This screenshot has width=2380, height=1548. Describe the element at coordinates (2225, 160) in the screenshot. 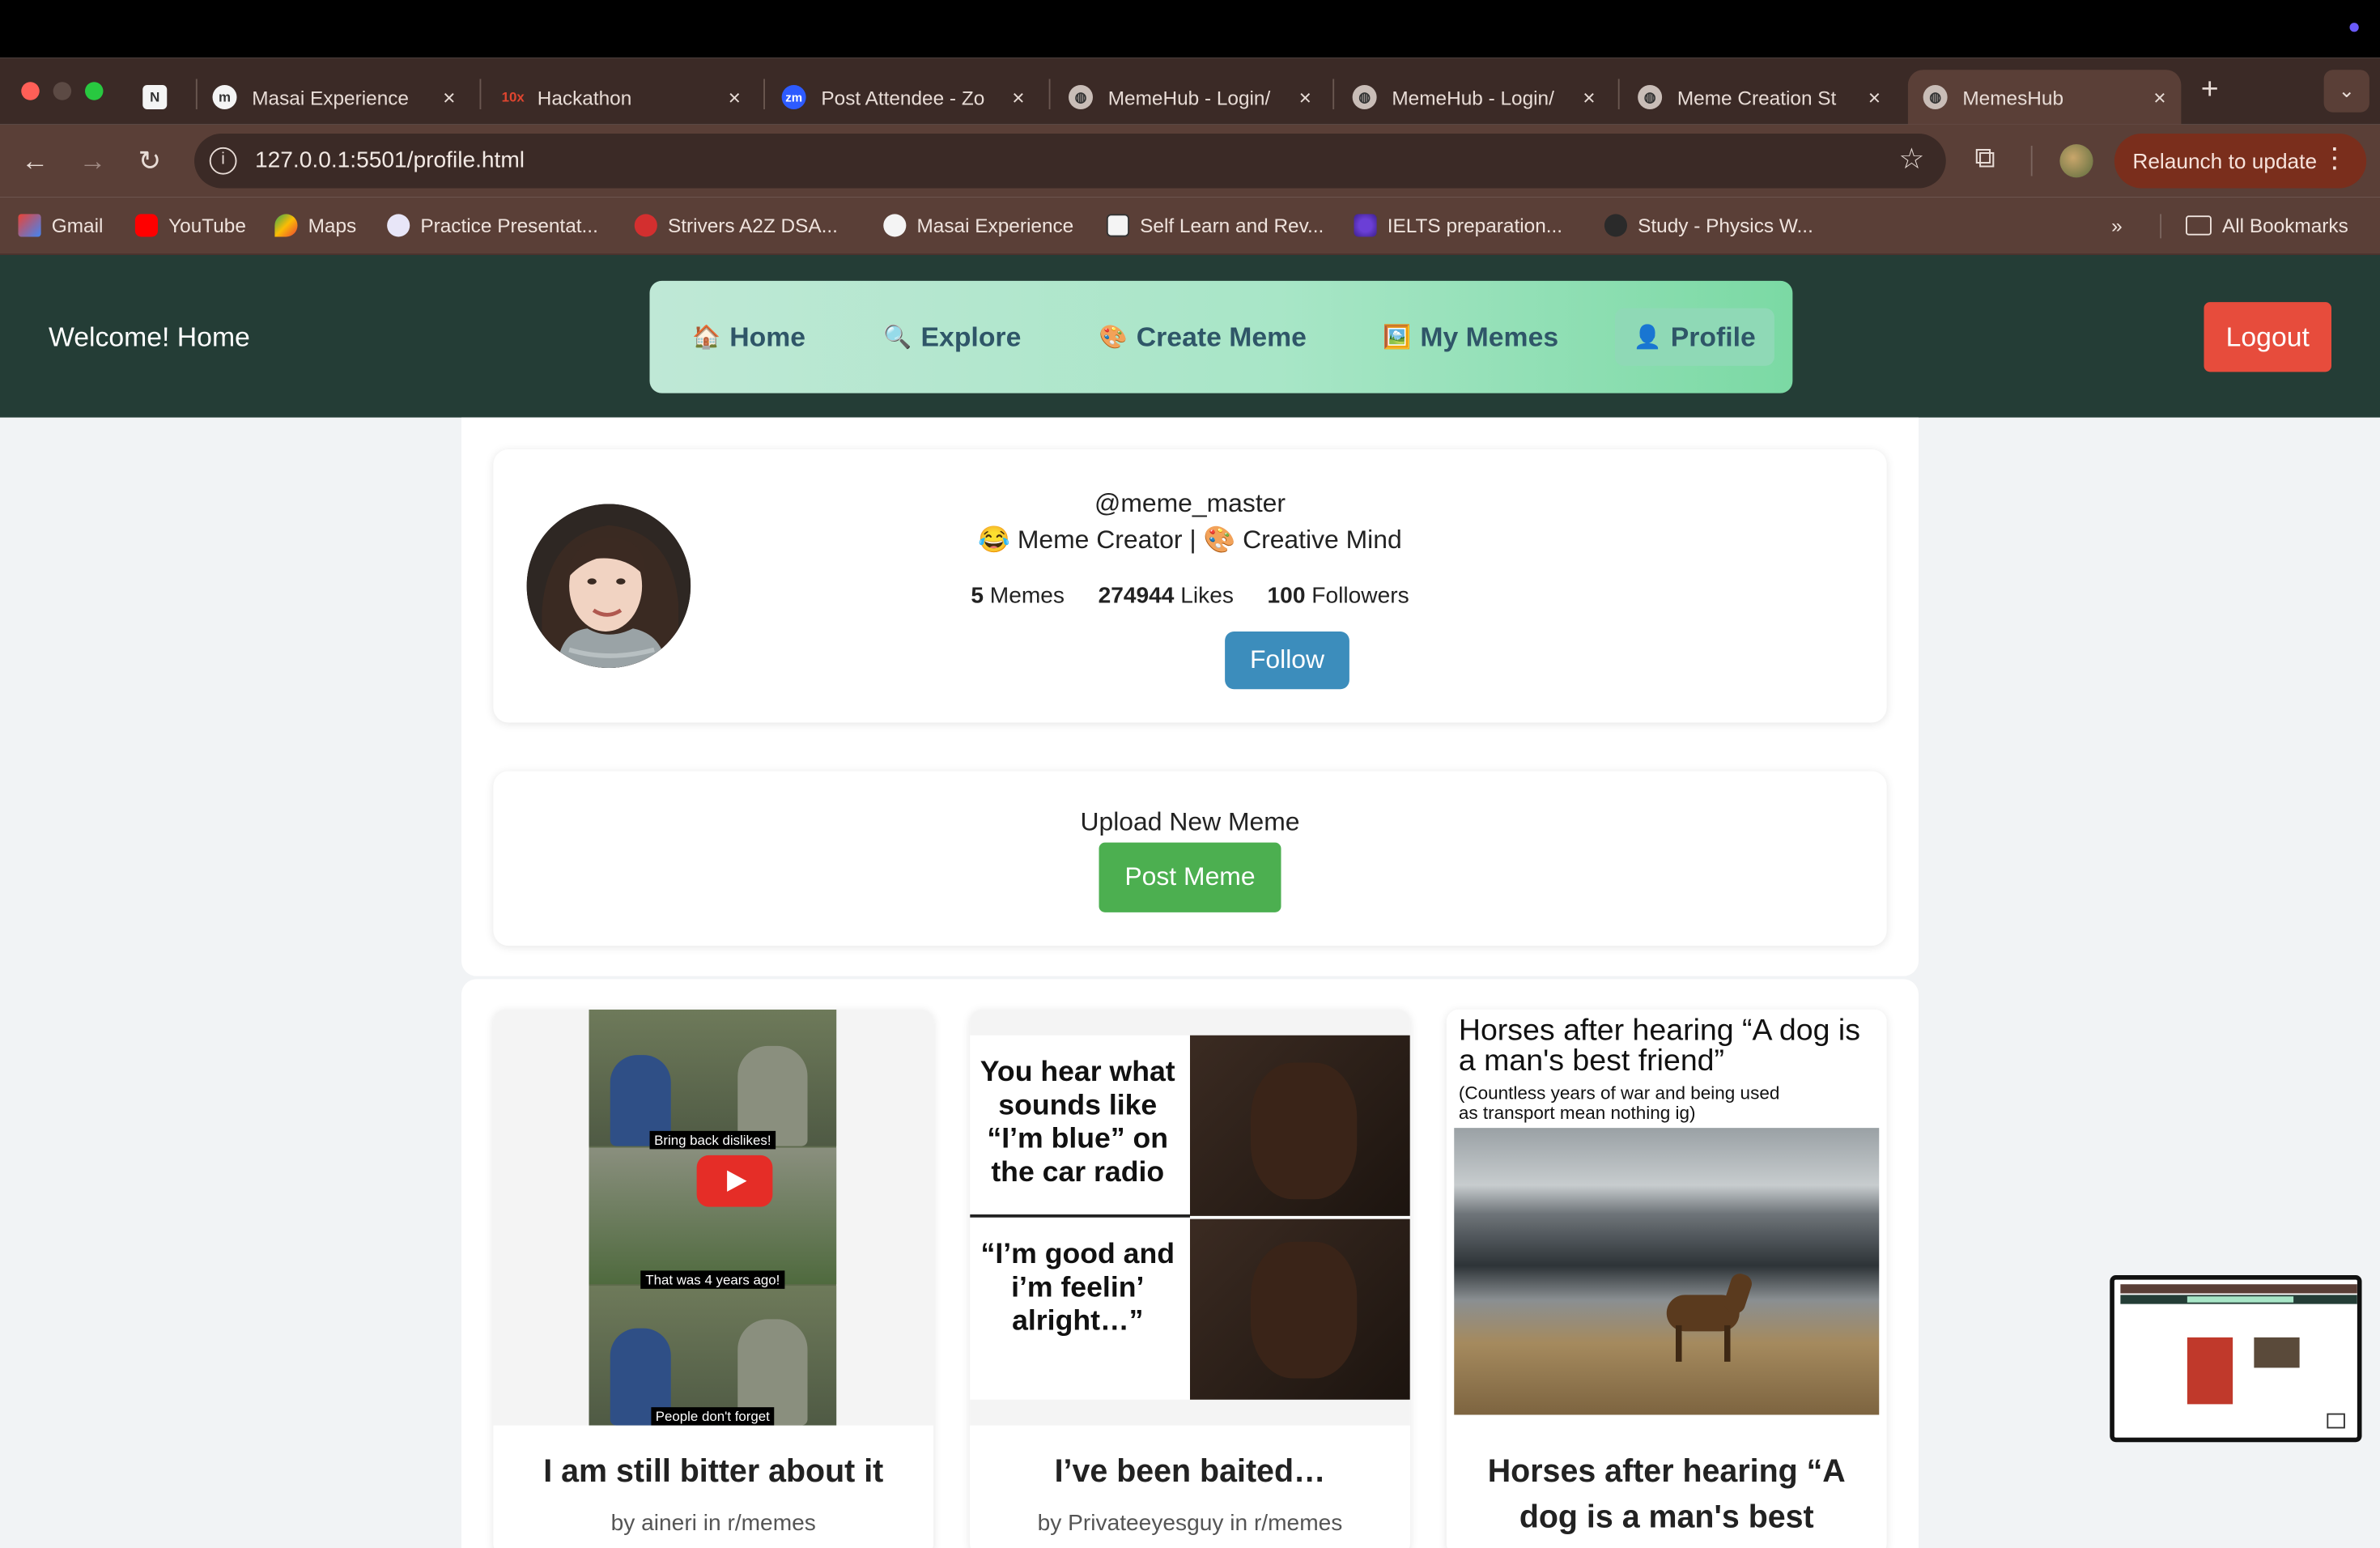

I see `relaunch-label: Relaunch to update` at that location.